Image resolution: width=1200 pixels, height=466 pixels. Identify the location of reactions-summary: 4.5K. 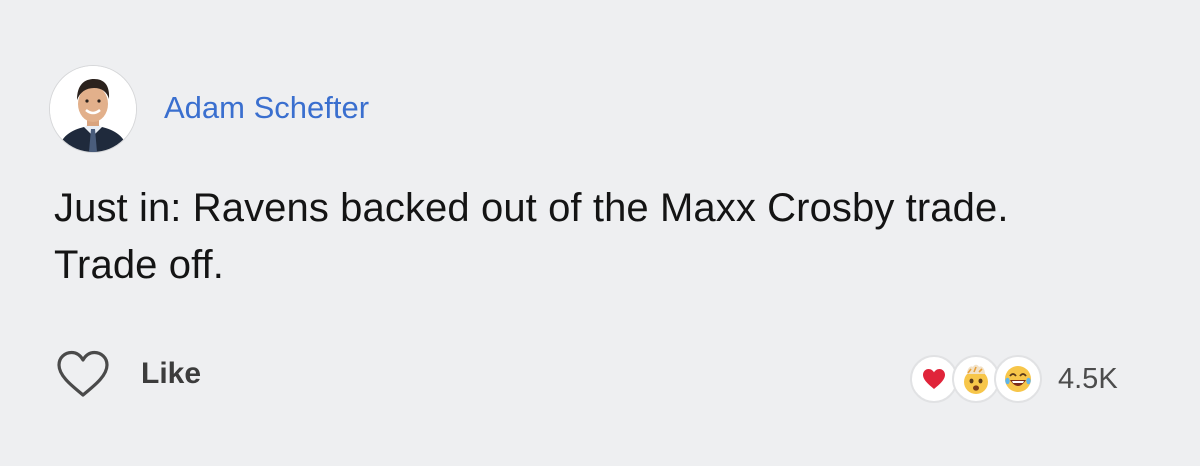
(1014, 379).